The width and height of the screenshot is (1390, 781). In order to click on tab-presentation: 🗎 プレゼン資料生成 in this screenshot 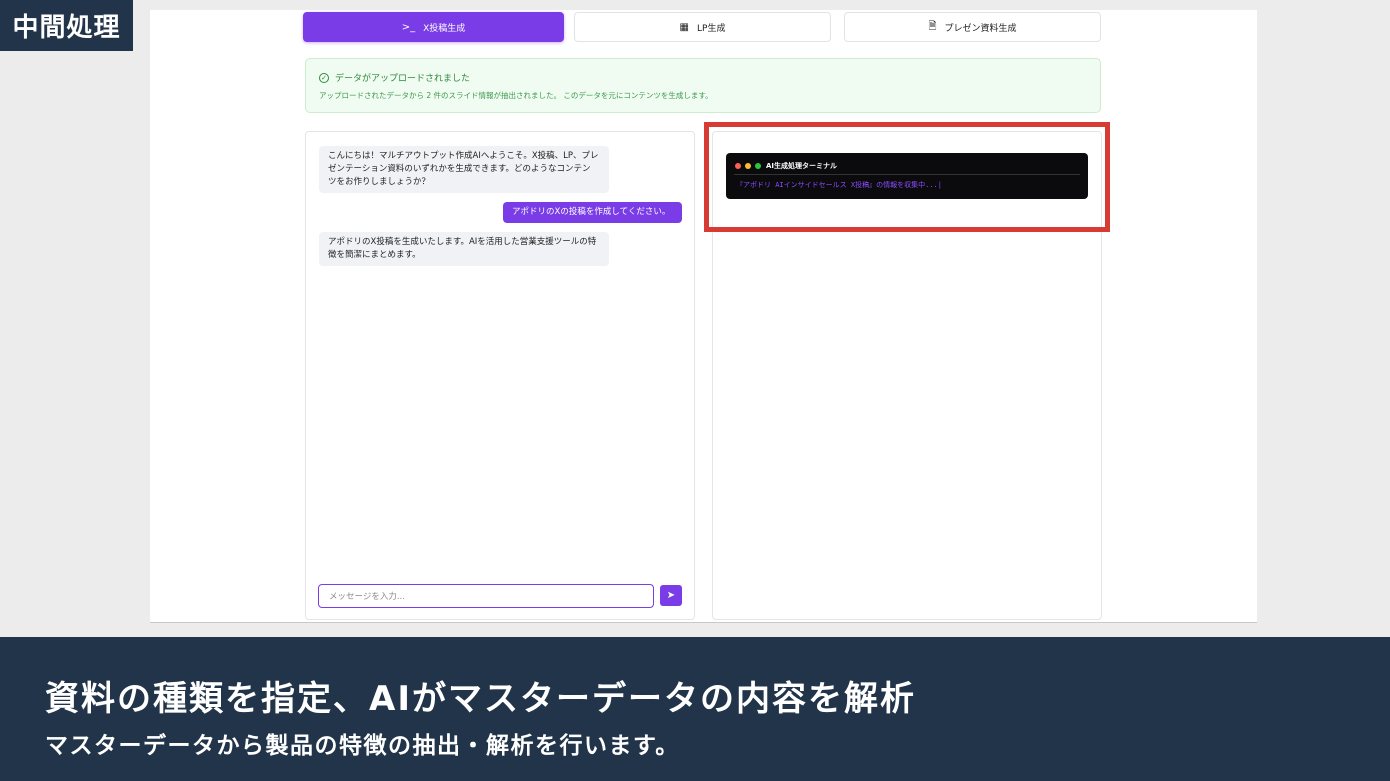, I will do `click(972, 27)`.